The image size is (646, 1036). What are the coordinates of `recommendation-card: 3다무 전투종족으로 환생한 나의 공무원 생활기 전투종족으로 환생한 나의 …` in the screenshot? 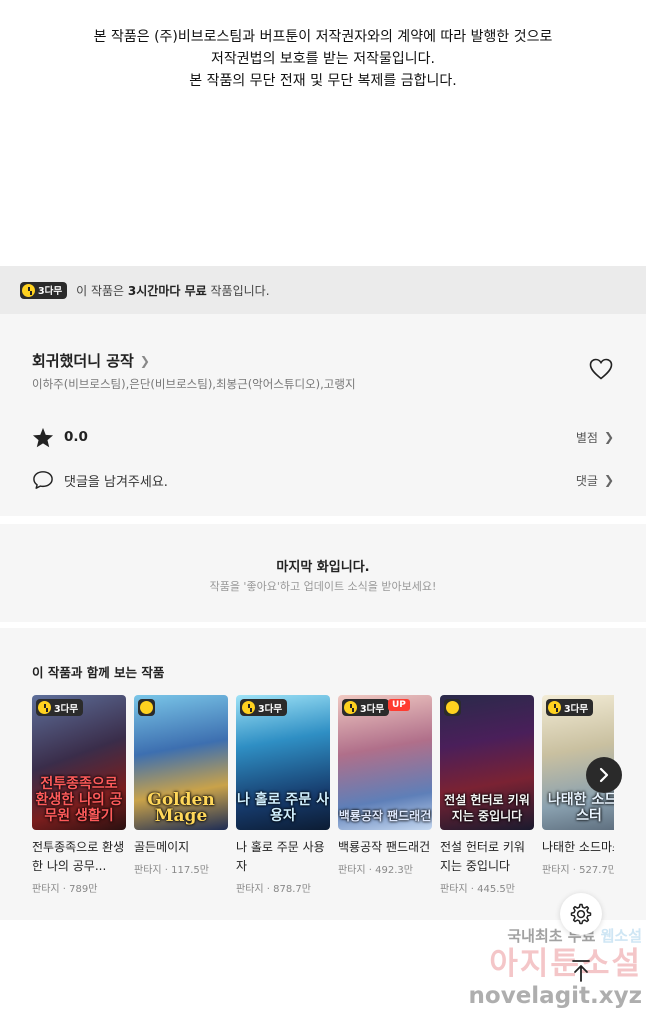 It's located at (79, 795).